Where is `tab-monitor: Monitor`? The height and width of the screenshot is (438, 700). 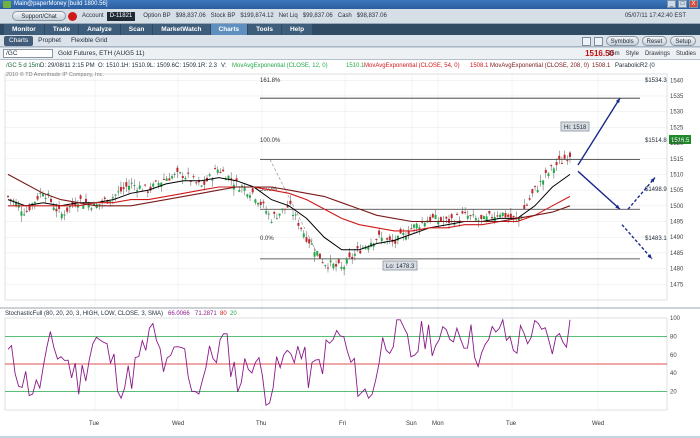 tab-monitor: Monitor is located at coordinates (24, 29).